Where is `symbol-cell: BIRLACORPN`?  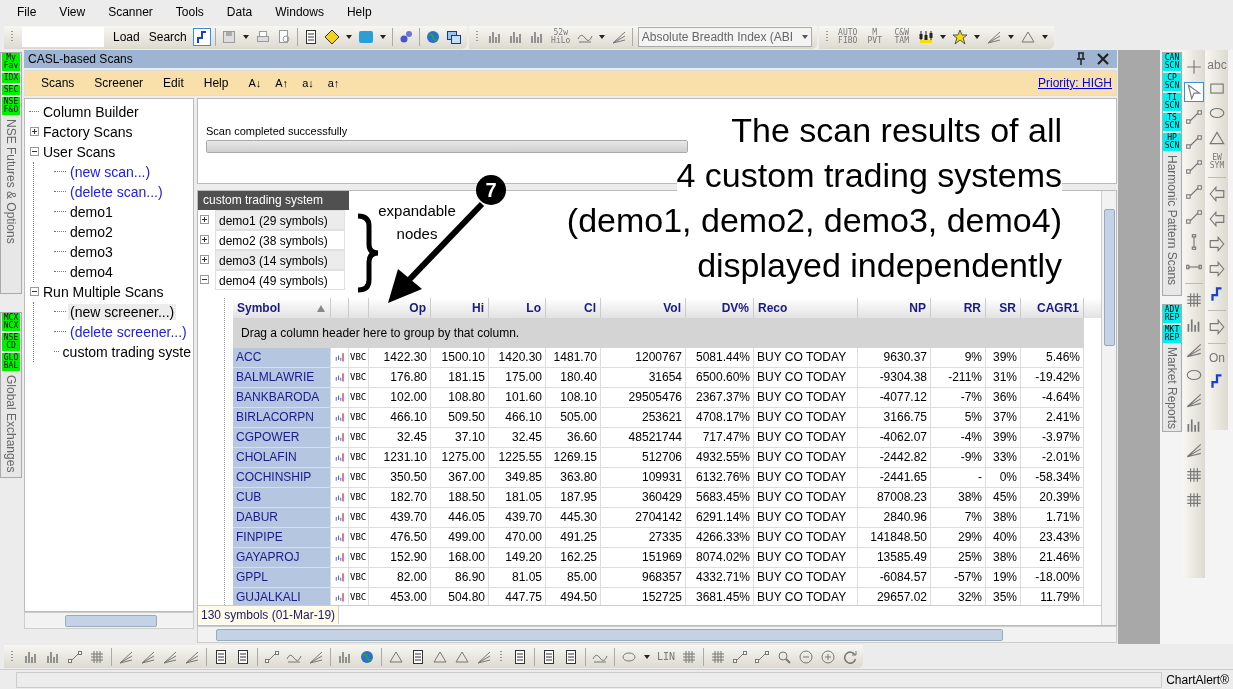 symbol-cell: BIRLACORPN is located at coordinates (282, 417).